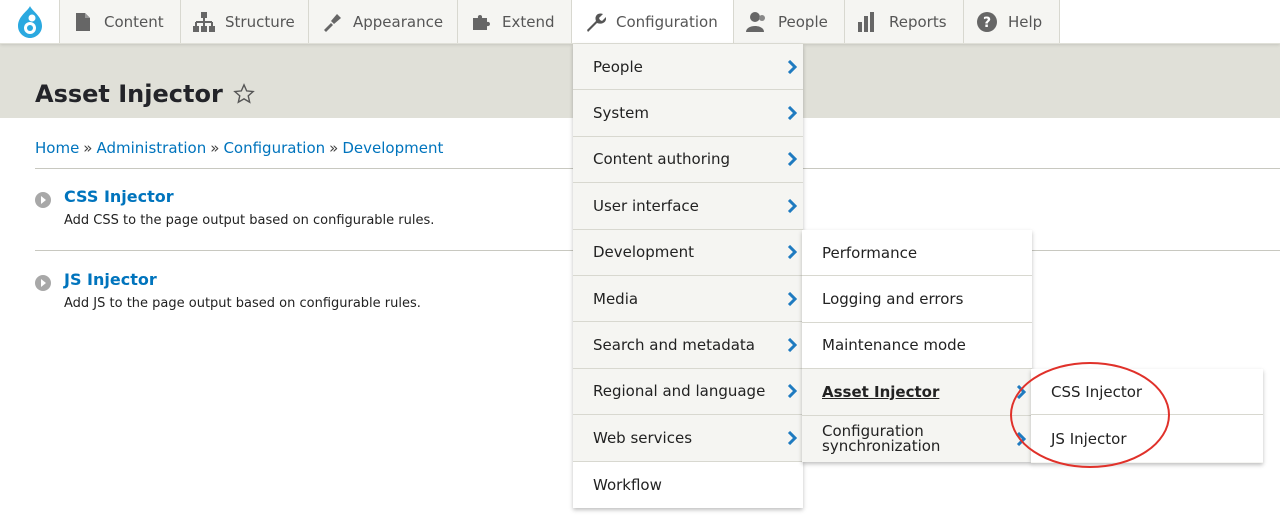 This screenshot has width=1280, height=521. I want to click on menu-item-search-and-metadata: Search and metadata, so click(688, 345).